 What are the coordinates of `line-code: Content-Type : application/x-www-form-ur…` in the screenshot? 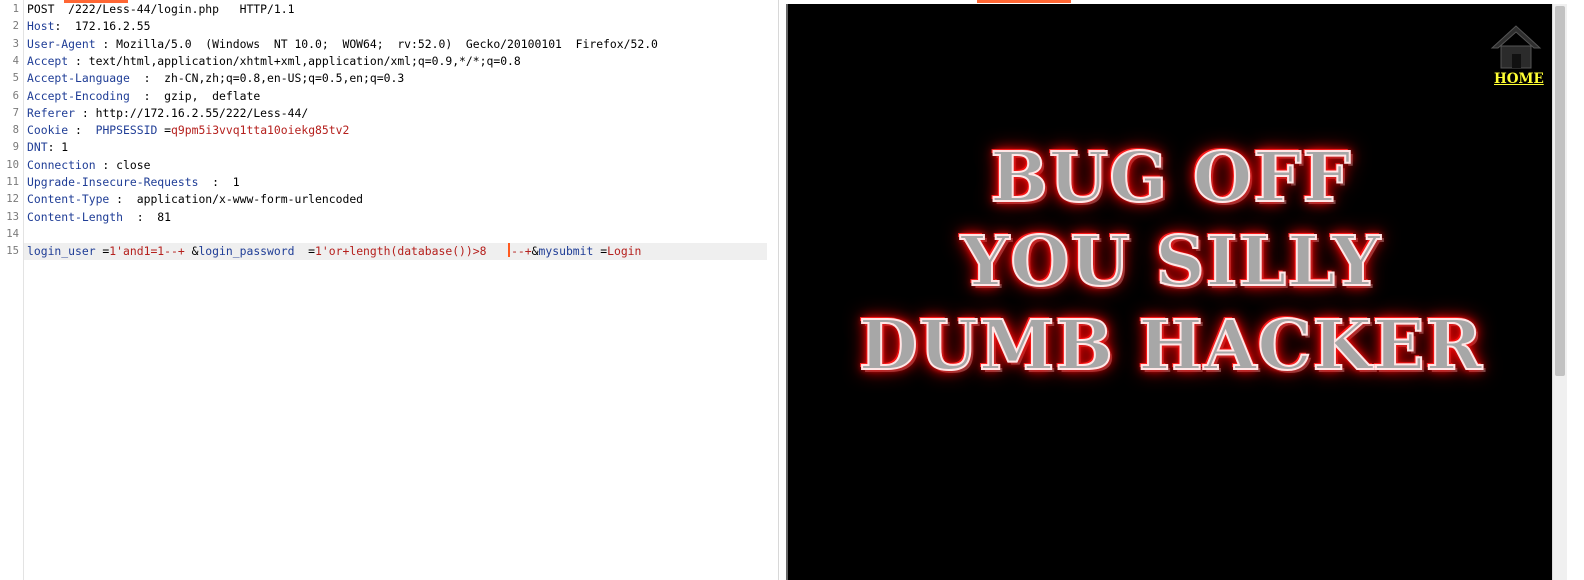 It's located at (195, 199).